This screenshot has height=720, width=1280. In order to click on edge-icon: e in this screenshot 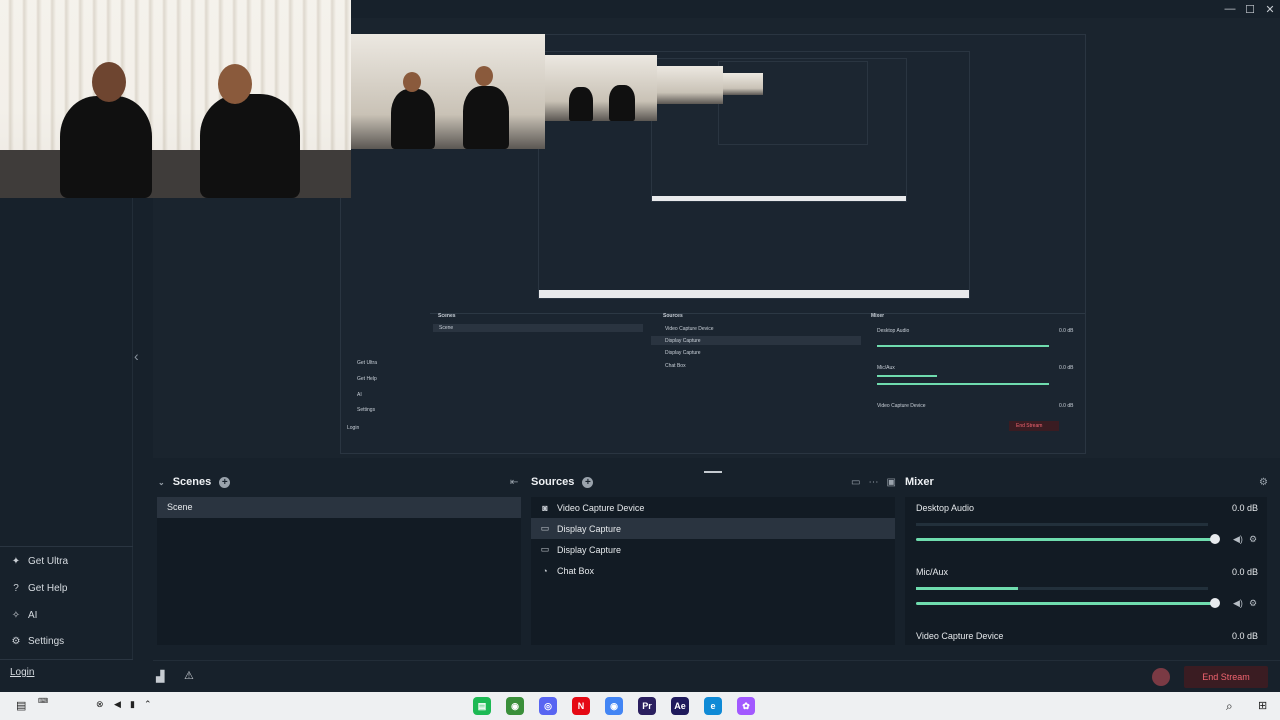, I will do `click(713, 706)`.